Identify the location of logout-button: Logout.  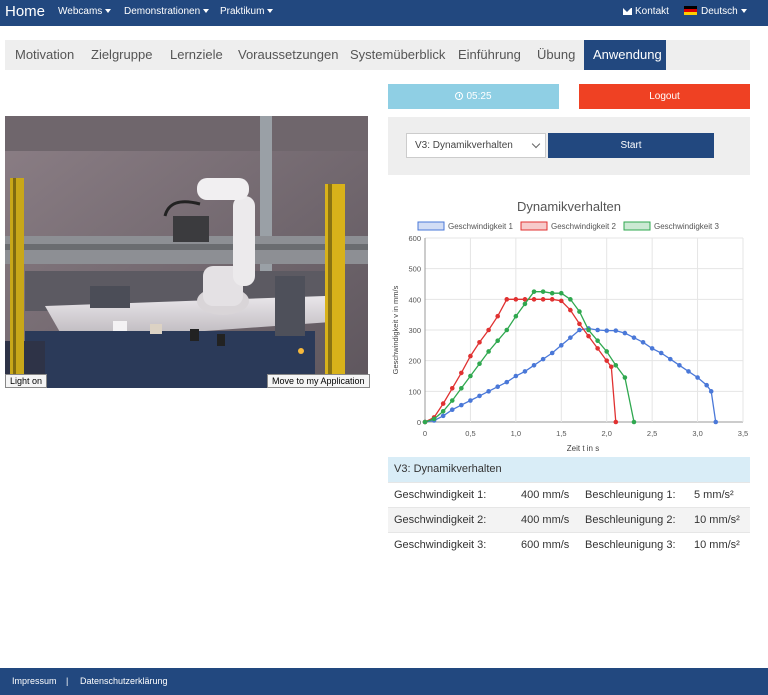
(664, 96).